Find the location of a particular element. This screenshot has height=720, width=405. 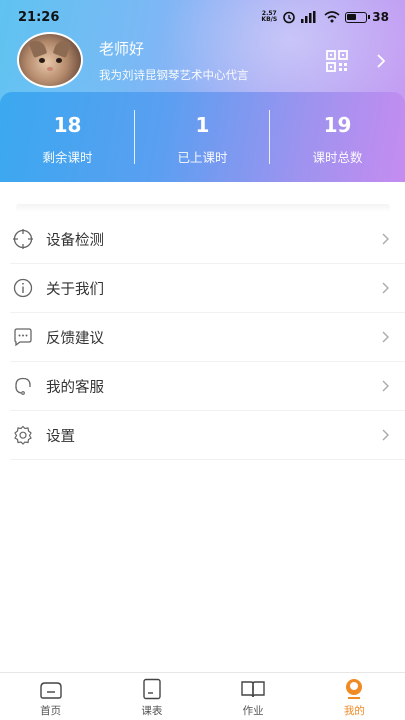

alarm-icon is located at coordinates (289, 17).